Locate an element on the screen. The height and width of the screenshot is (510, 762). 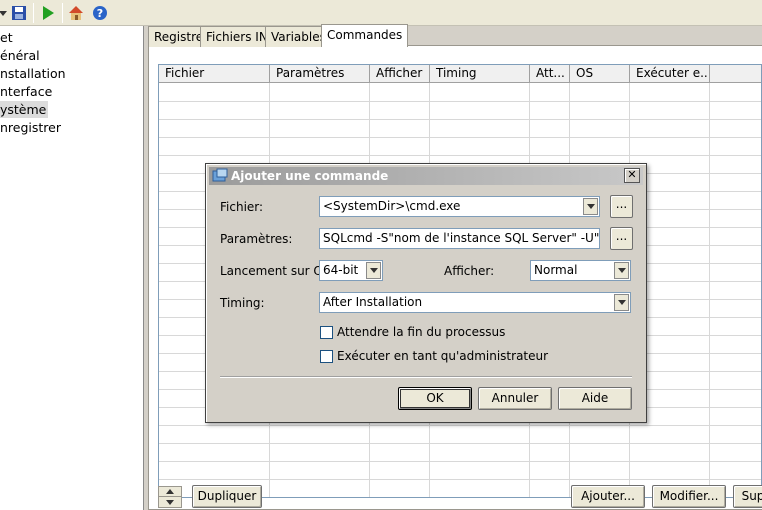
admin-label: Exécuter en tant qu'administrateur is located at coordinates (442, 356).